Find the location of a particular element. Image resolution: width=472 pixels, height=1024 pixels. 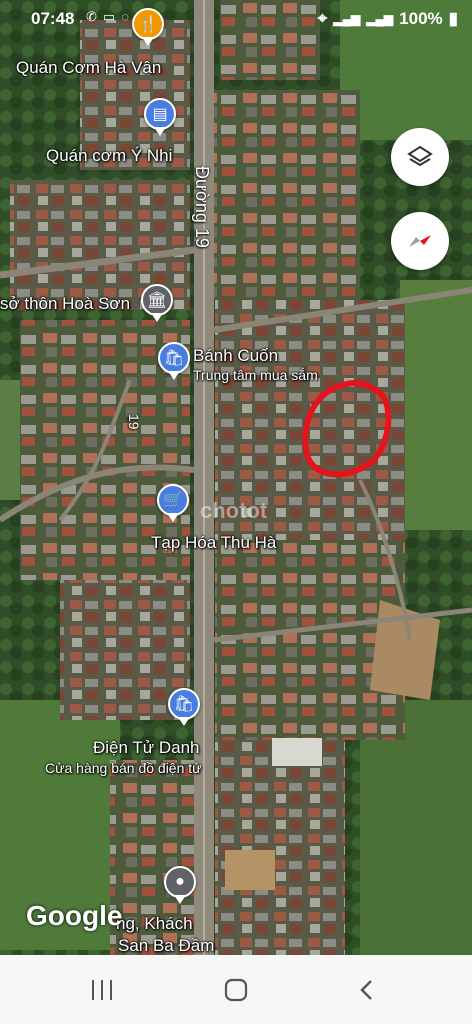

system-icons: ⌖ ▂▄▆ ▂▄▆ 100% ▮ is located at coordinates (388, 19).